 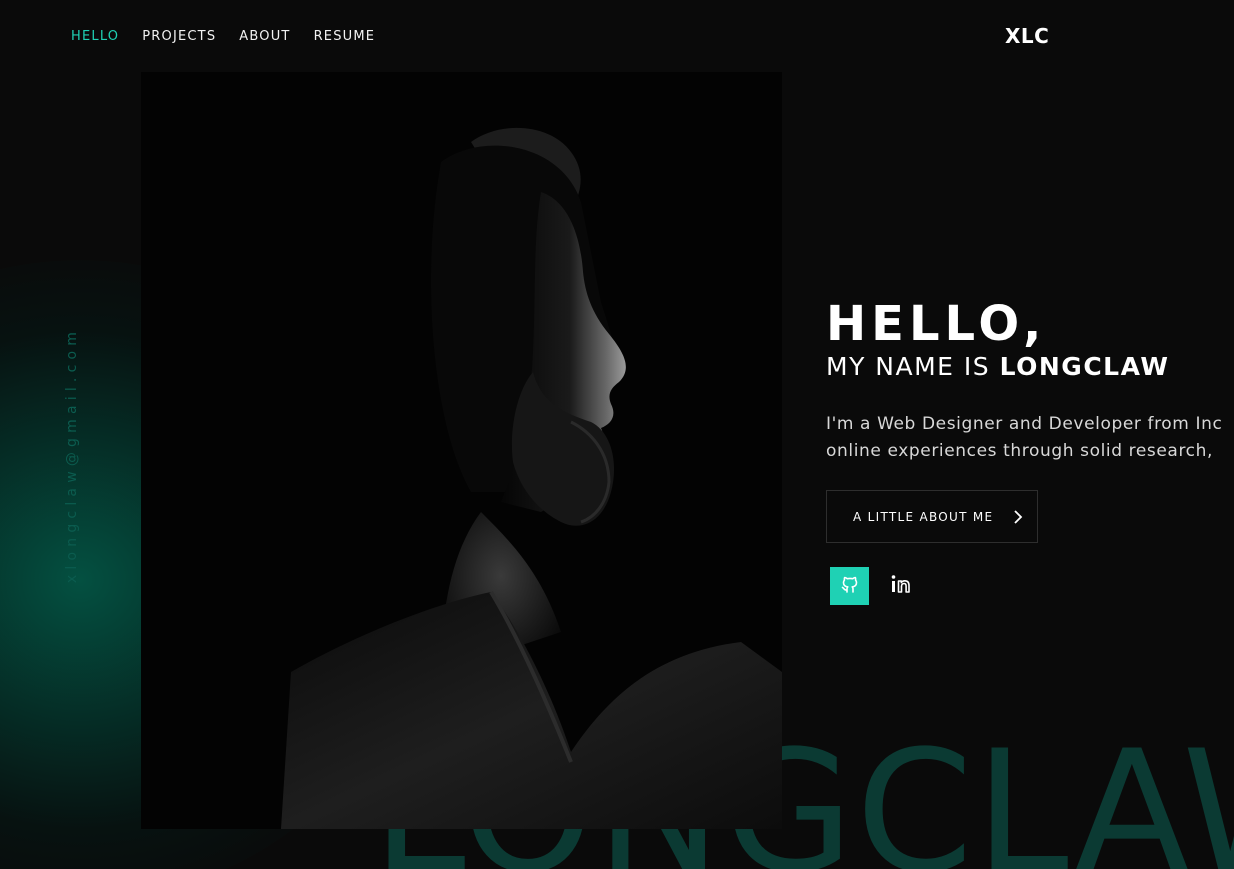 I want to click on brand-logo: XLC, so click(x=1027, y=36).